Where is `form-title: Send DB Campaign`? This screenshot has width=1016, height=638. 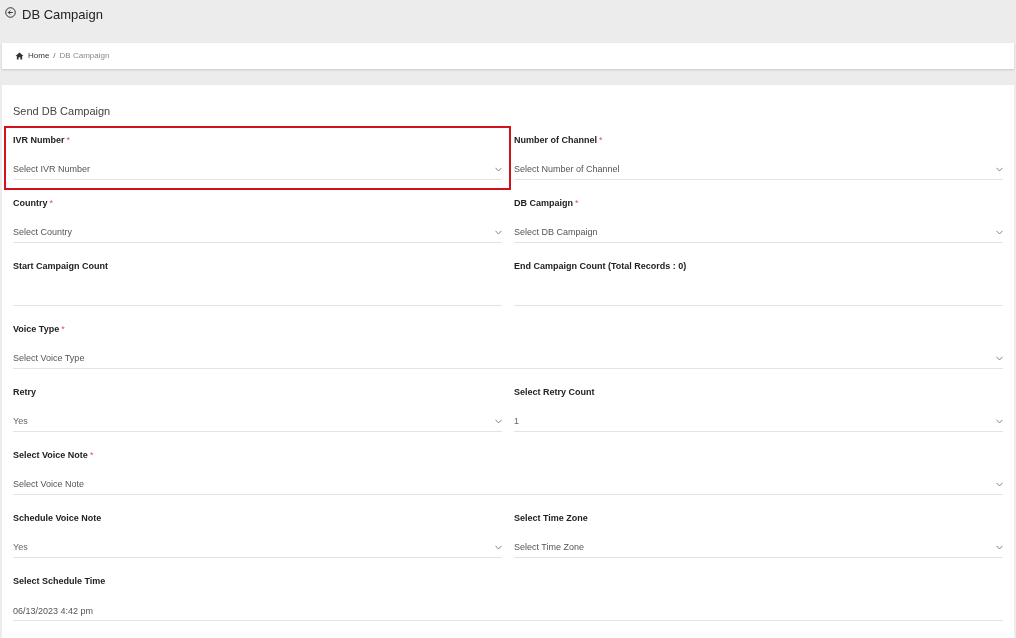
form-title: Send DB Campaign is located at coordinates (62, 111).